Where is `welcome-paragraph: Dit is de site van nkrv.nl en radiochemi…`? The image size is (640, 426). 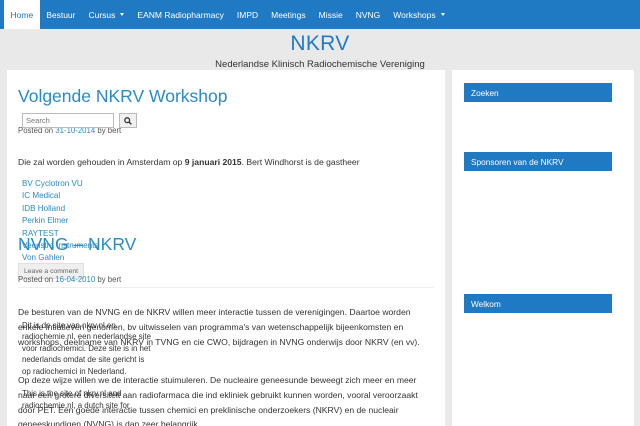
welcome-paragraph: Dit is de site van nkrv.nl en radiochemi… is located at coordinates (86, 348).